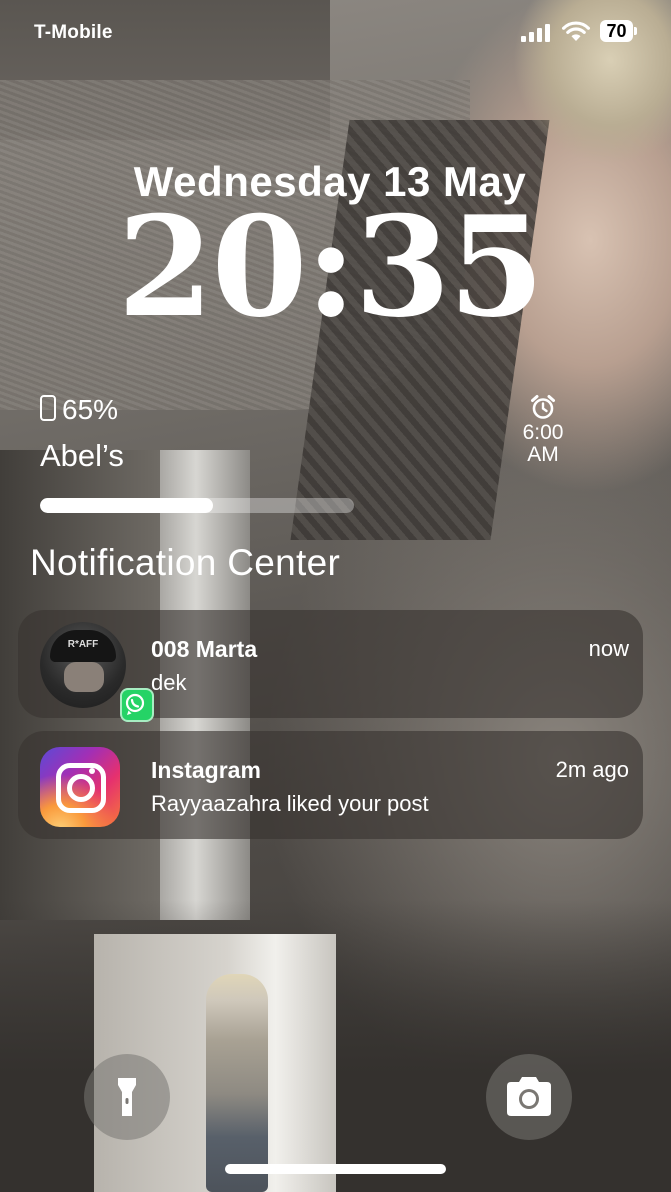  I want to click on notification-message: Rayyaazahra liked your post, so click(290, 803).